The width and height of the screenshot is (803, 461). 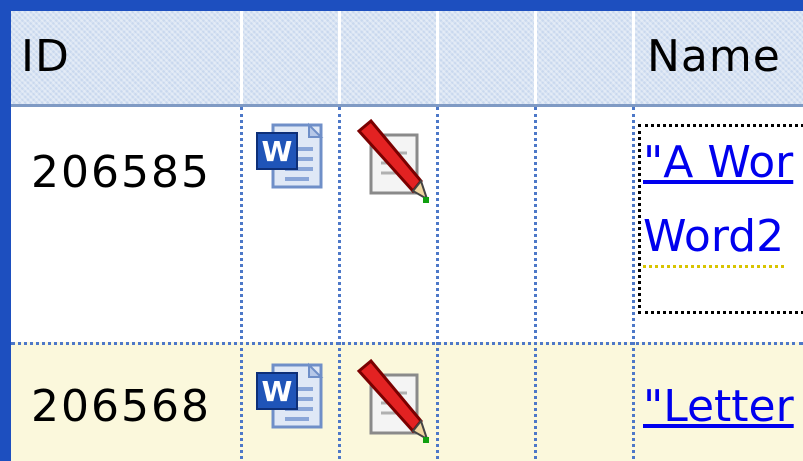 What do you see at coordinates (718, 407) in the screenshot?
I see `document-name-link: "Letter` at bounding box center [718, 407].